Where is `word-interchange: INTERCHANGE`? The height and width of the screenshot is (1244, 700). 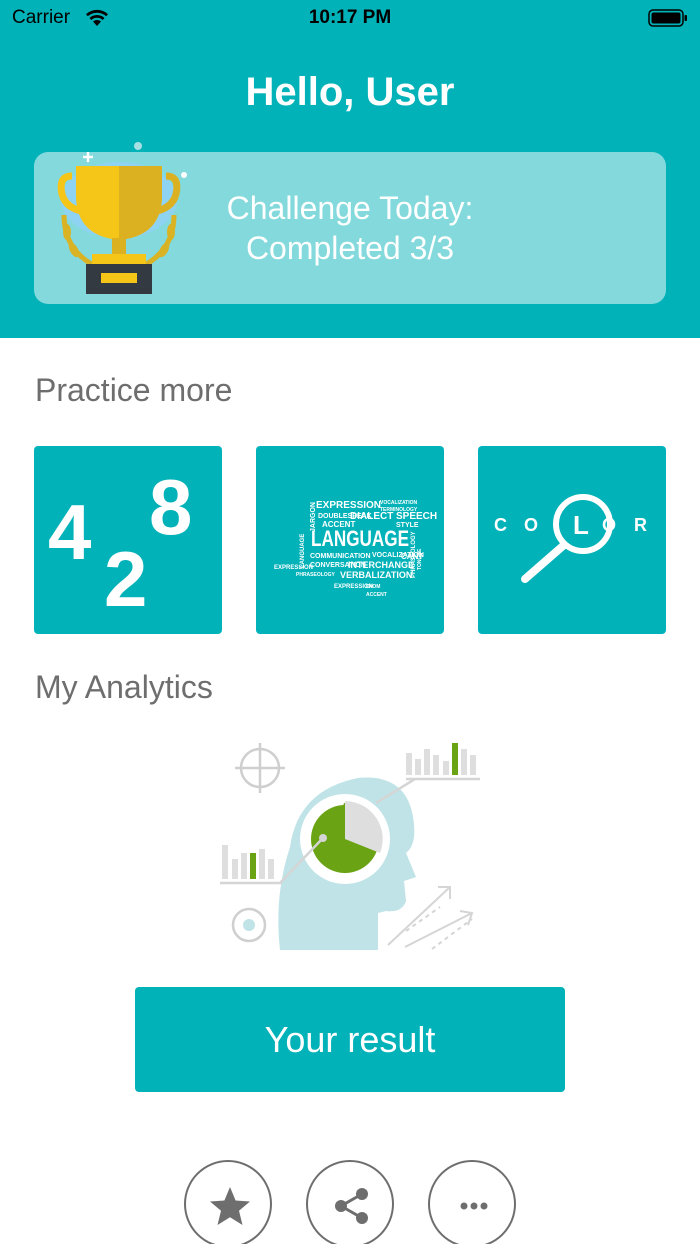
word-interchange: INTERCHANGE is located at coordinates (381, 565).